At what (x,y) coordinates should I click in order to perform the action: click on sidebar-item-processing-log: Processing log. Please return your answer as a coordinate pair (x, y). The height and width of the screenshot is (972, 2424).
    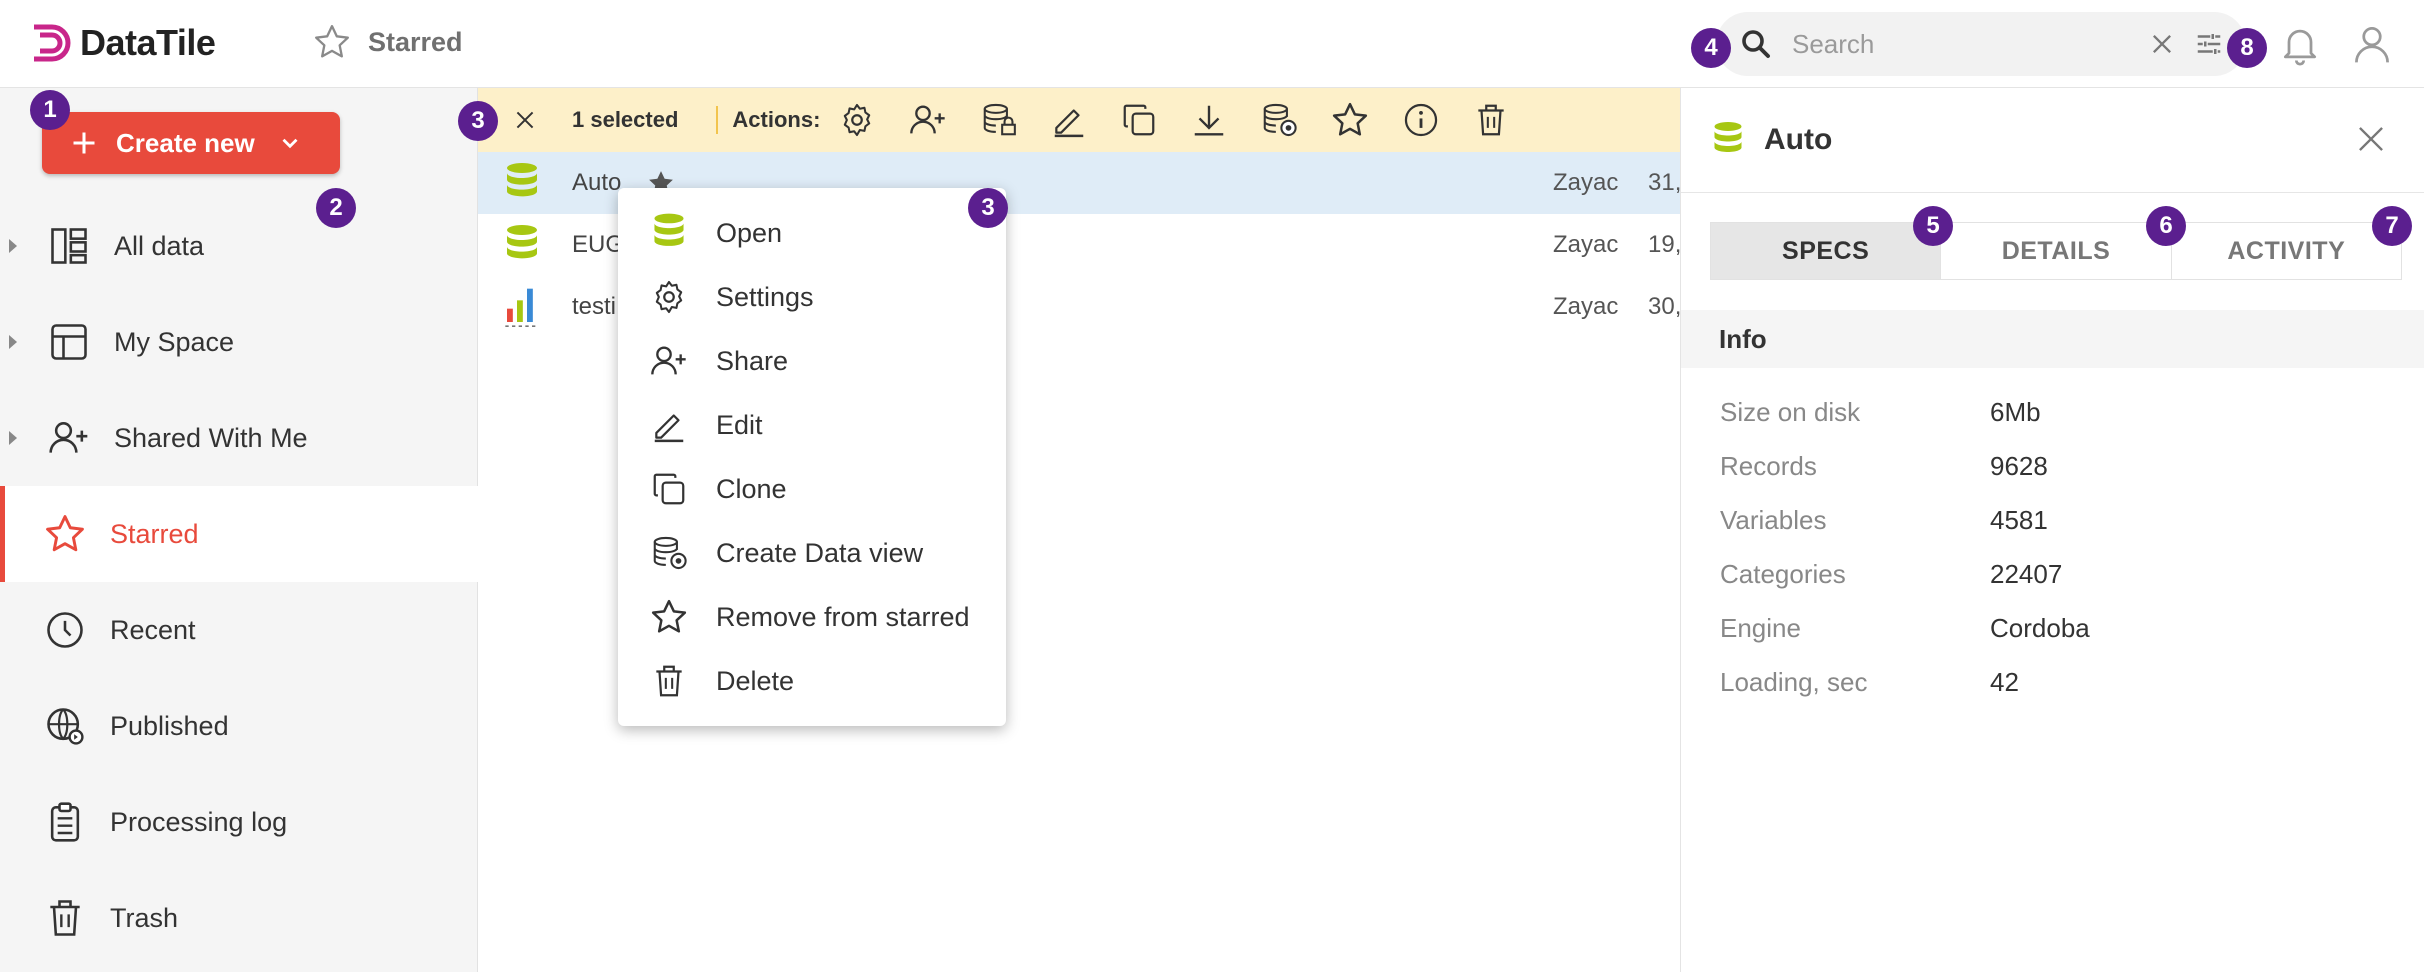
    Looking at the image, I should click on (239, 822).